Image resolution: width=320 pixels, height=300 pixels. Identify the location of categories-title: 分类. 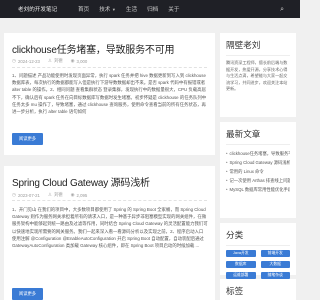
(235, 235).